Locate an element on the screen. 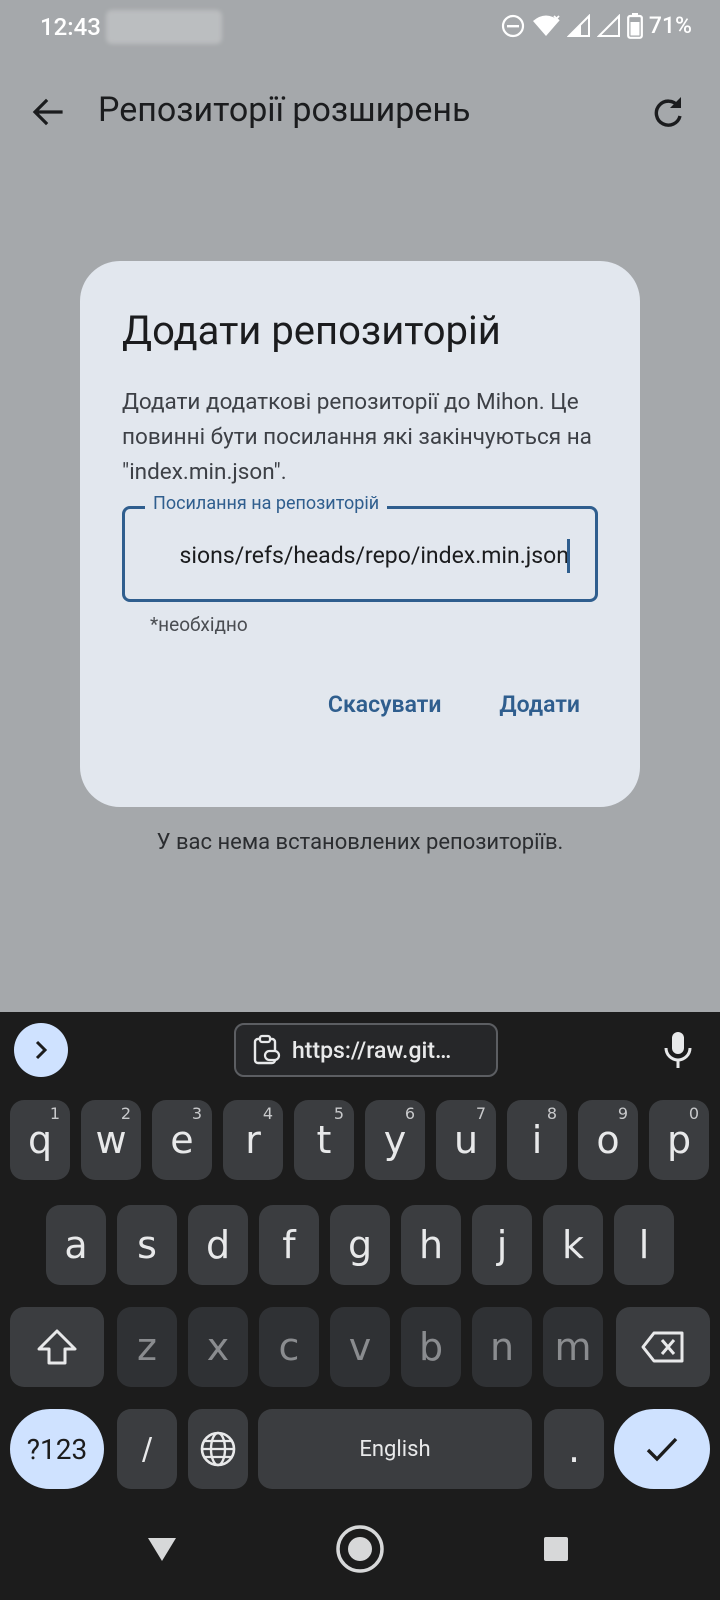 This screenshot has width=720, height=1600. repo-url-value: sions/refs/heads/repo/index.min.json is located at coordinates (374, 555).